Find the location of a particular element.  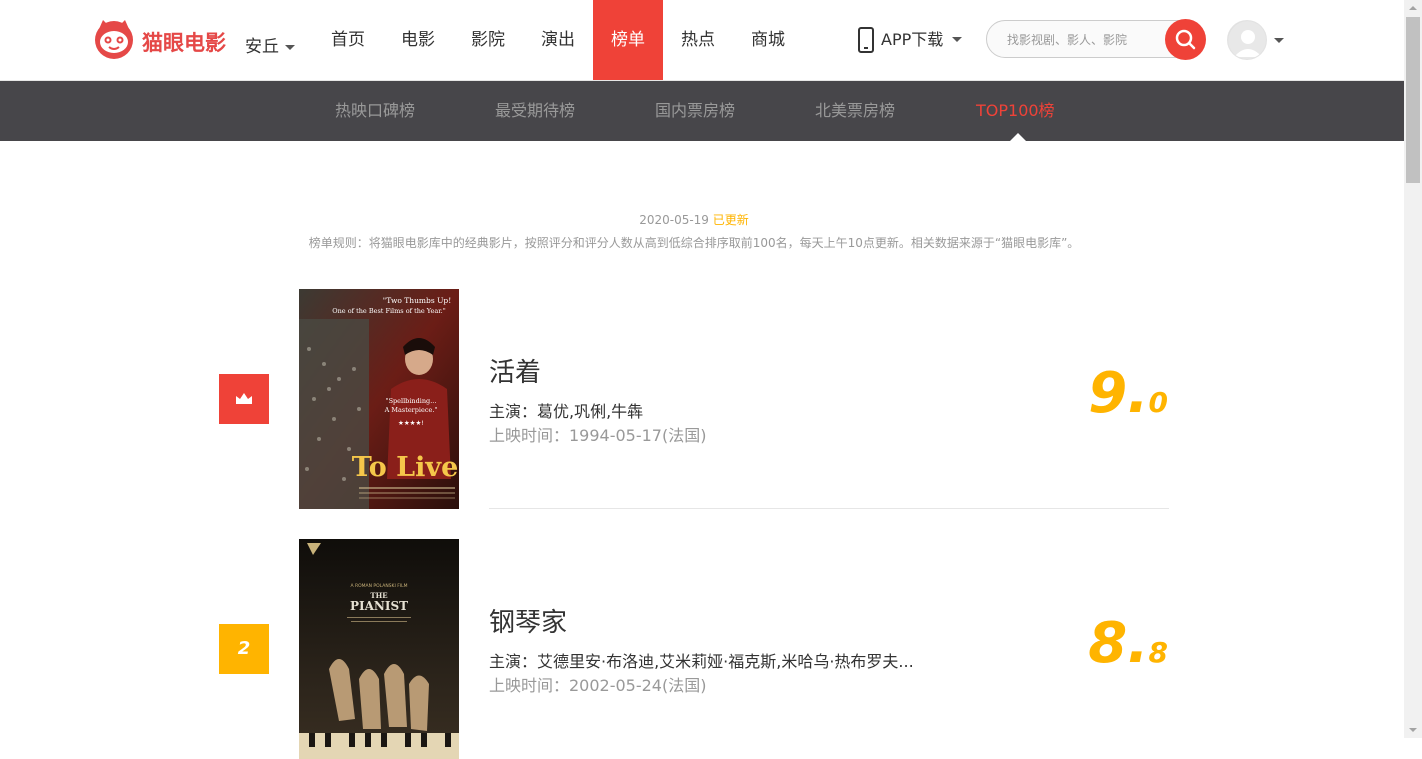

nav-shows: 演出 is located at coordinates (558, 40).